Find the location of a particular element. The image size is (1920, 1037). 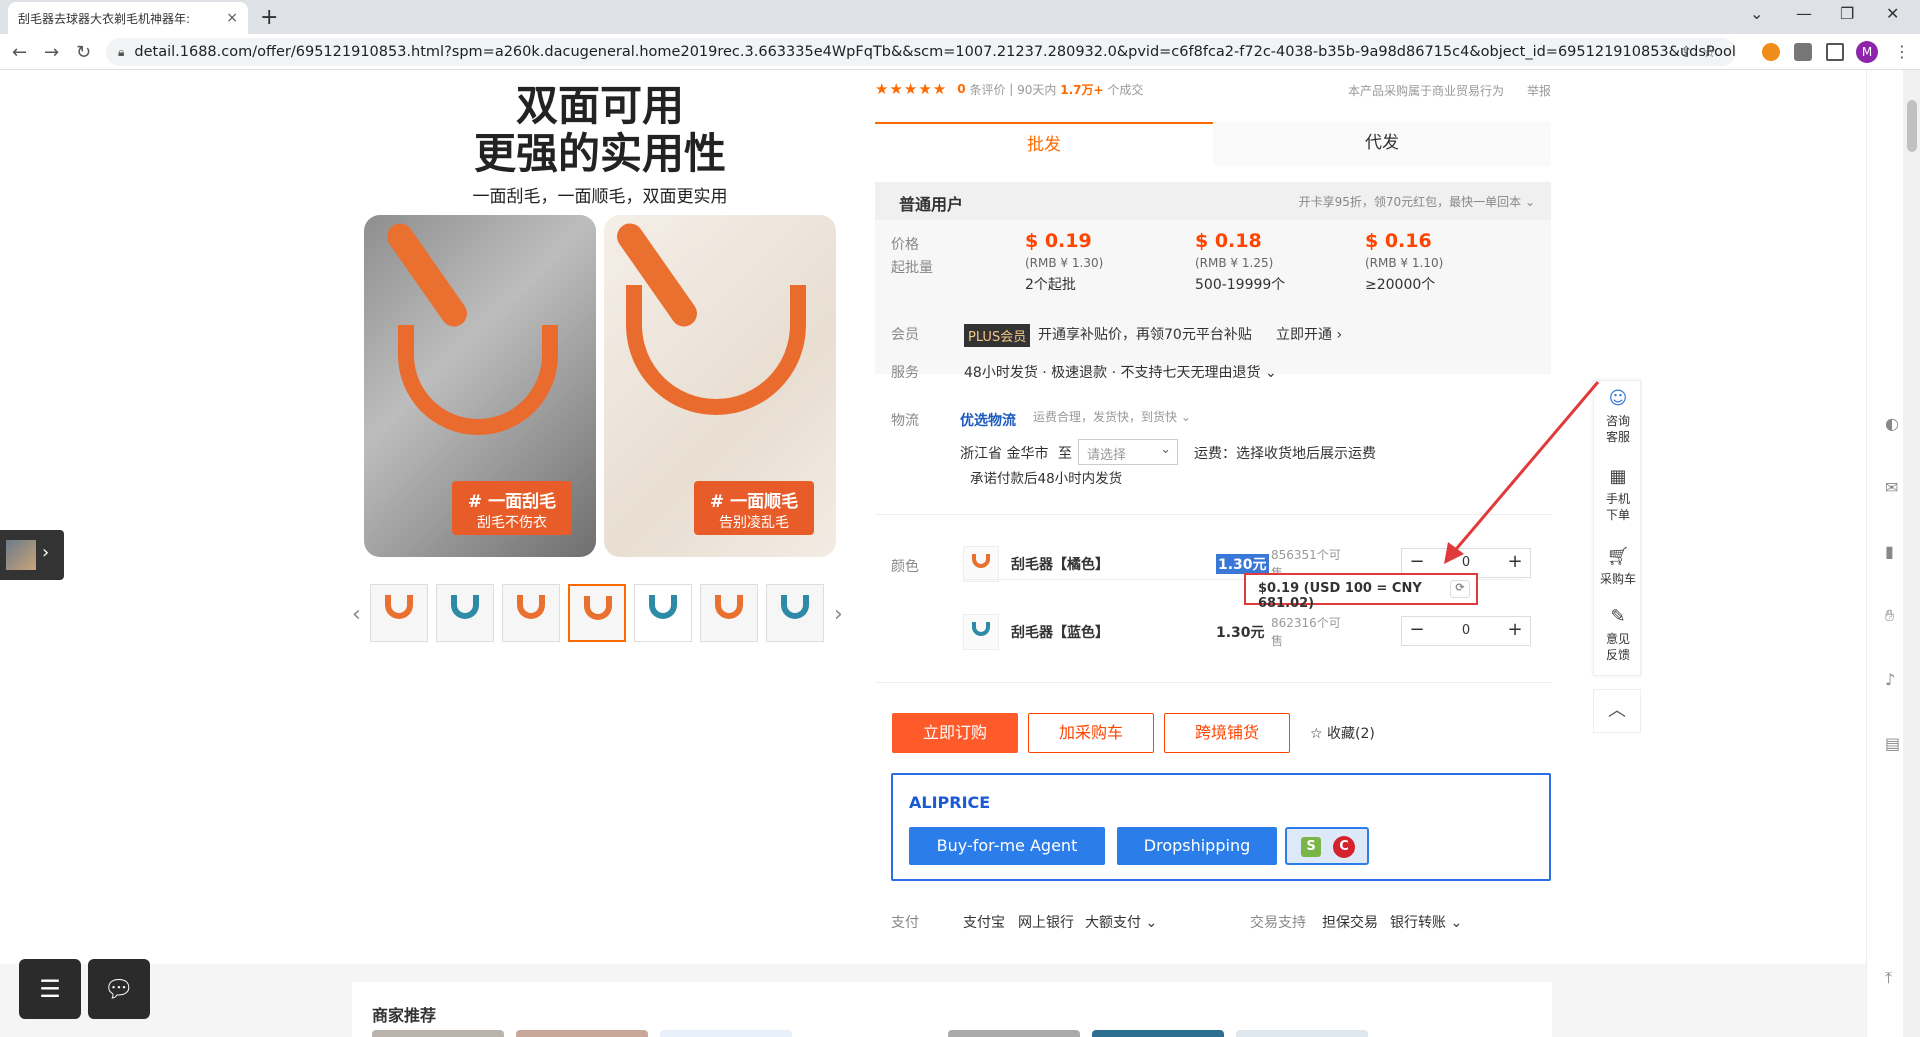

bell-icon: ♪ is located at coordinates (1890, 679).